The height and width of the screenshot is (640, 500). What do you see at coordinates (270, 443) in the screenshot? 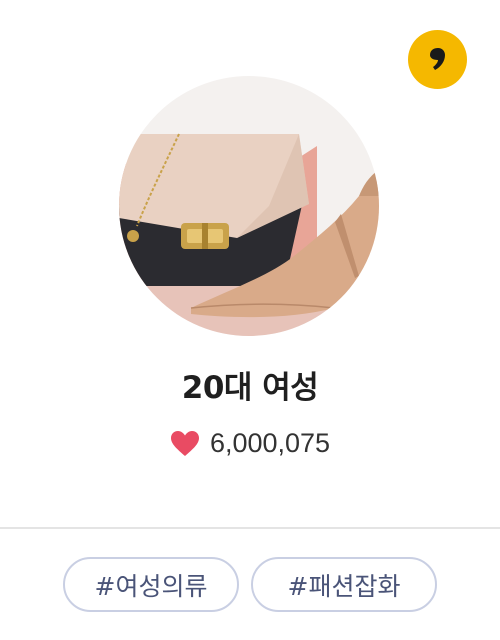
I see `likes-count: 6,000,075` at bounding box center [270, 443].